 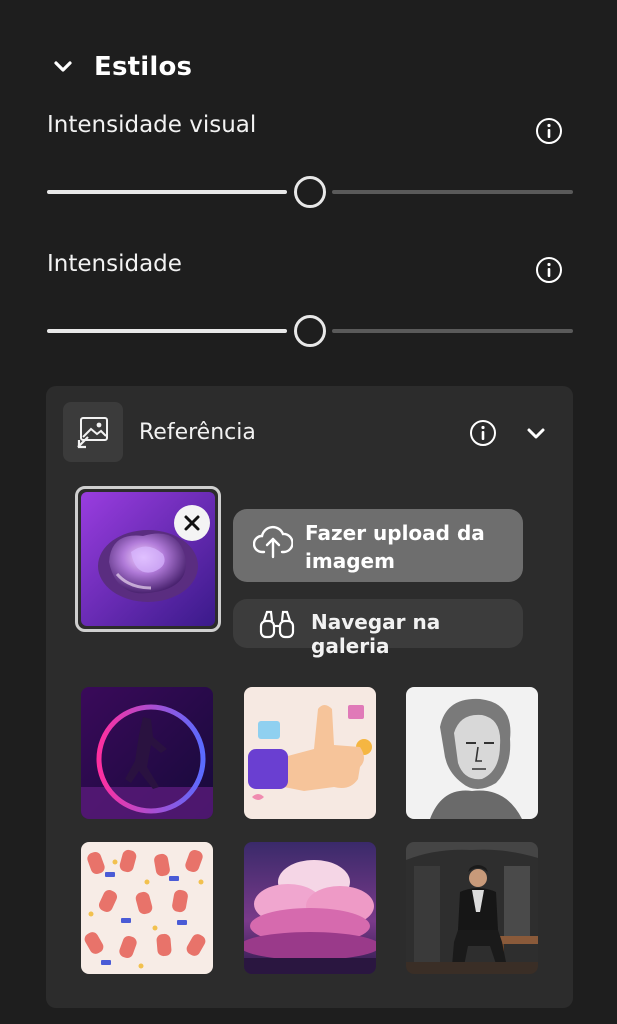 I want to click on upload-image-label: Fazer upload da imagem, so click(x=395, y=547).